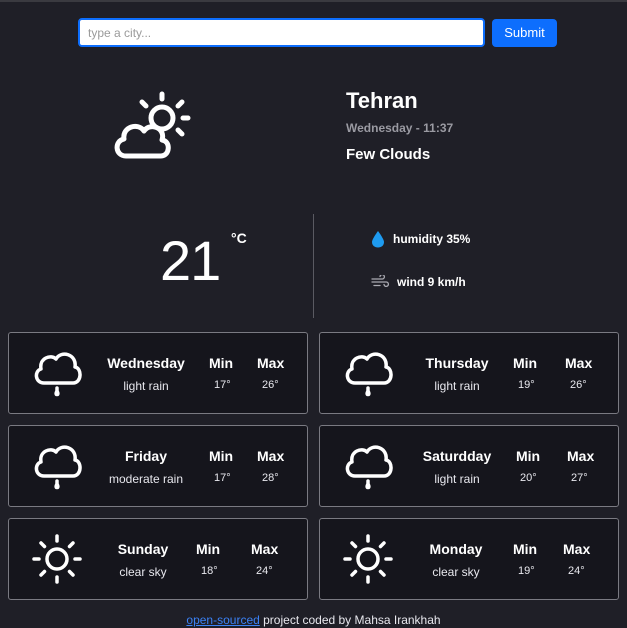 The height and width of the screenshot is (628, 627). Describe the element at coordinates (457, 456) in the screenshot. I see `forecast-day: Saturdday` at that location.